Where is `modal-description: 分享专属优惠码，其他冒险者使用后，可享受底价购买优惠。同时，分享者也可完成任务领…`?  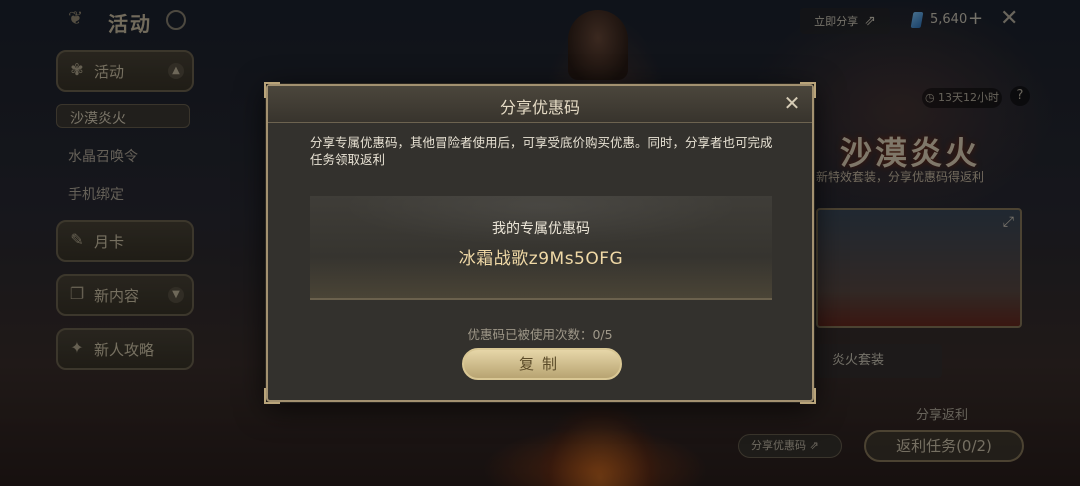 modal-description: 分享专属优惠码，其他冒险者使用后，可享受底价购买优惠。同时，分享者也可完成任务领… is located at coordinates (541, 151).